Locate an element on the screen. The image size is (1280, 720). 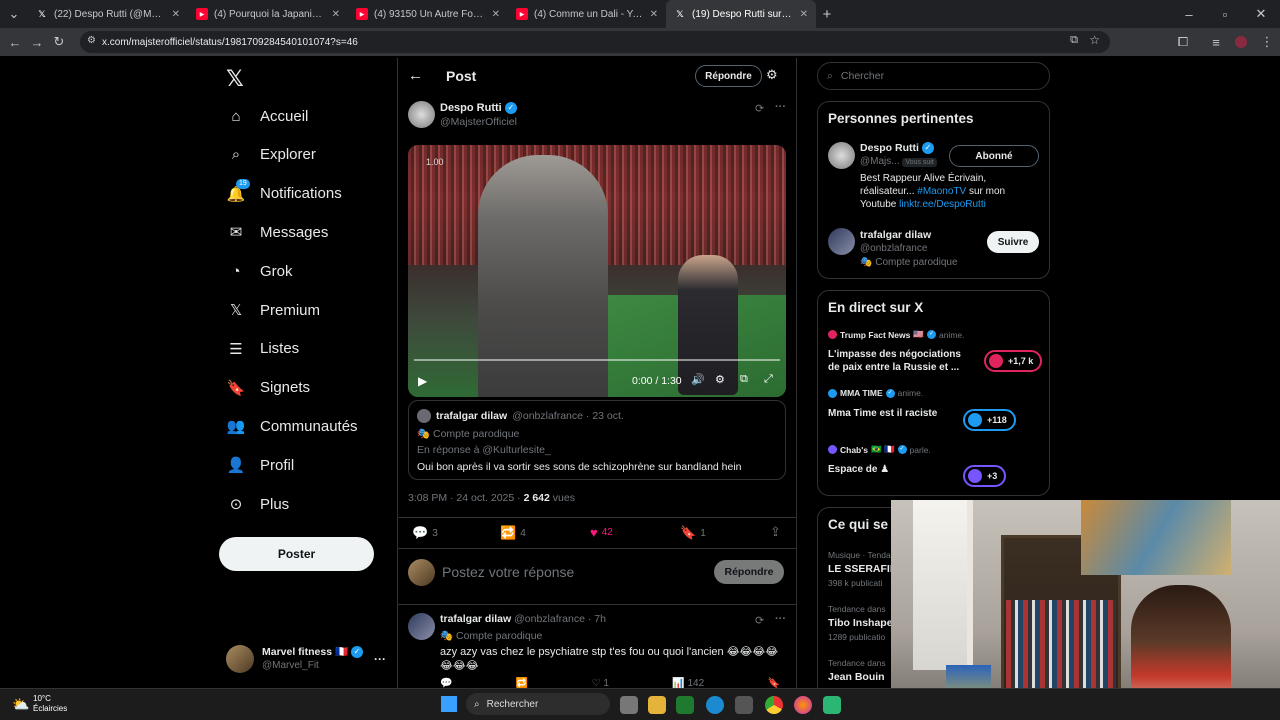
profile-avatar-icon is located at coordinates (1241, 42).